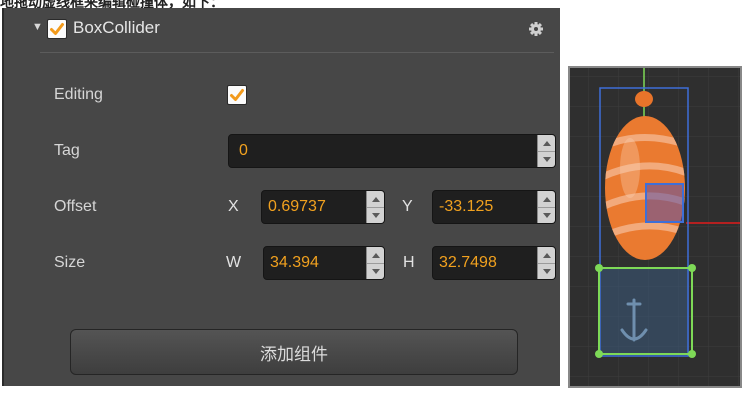 This screenshot has height=400, width=742. I want to click on editing-label: Editing, so click(78, 94).